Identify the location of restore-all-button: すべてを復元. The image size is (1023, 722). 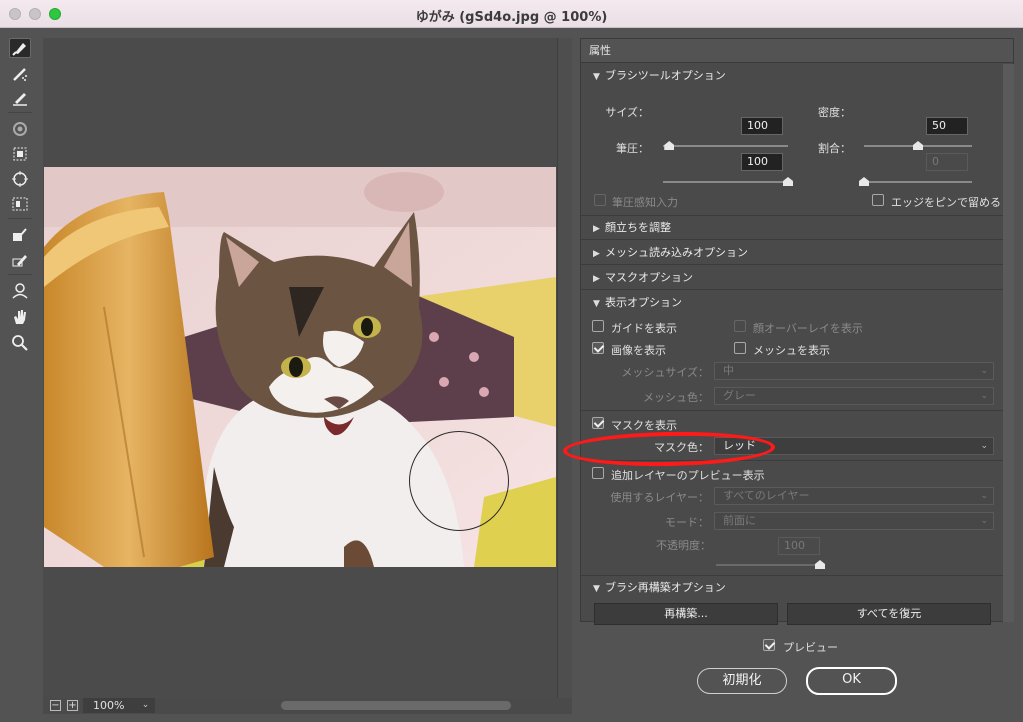
(889, 614).